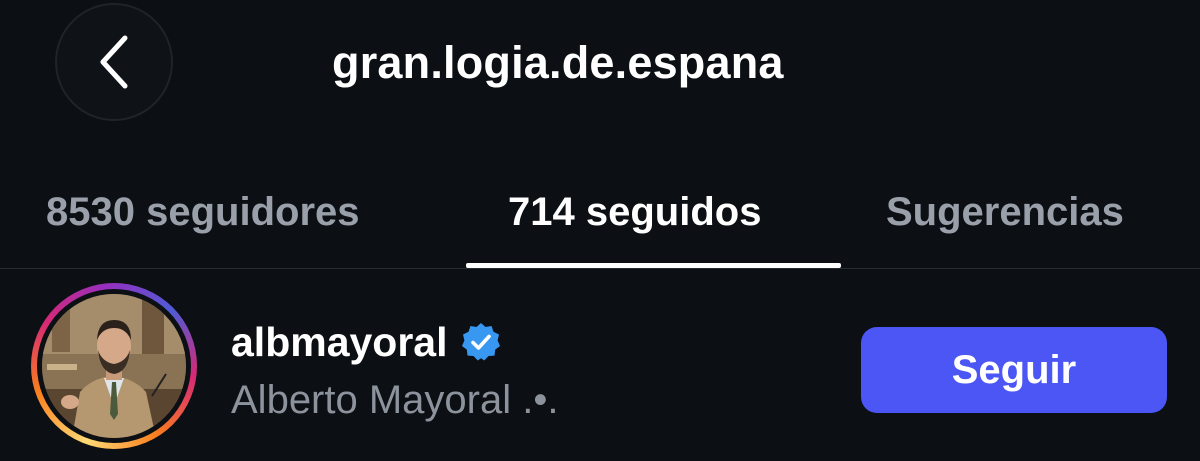 Image resolution: width=1200 pixels, height=461 pixels. I want to click on username-line: albmayoral, so click(366, 342).